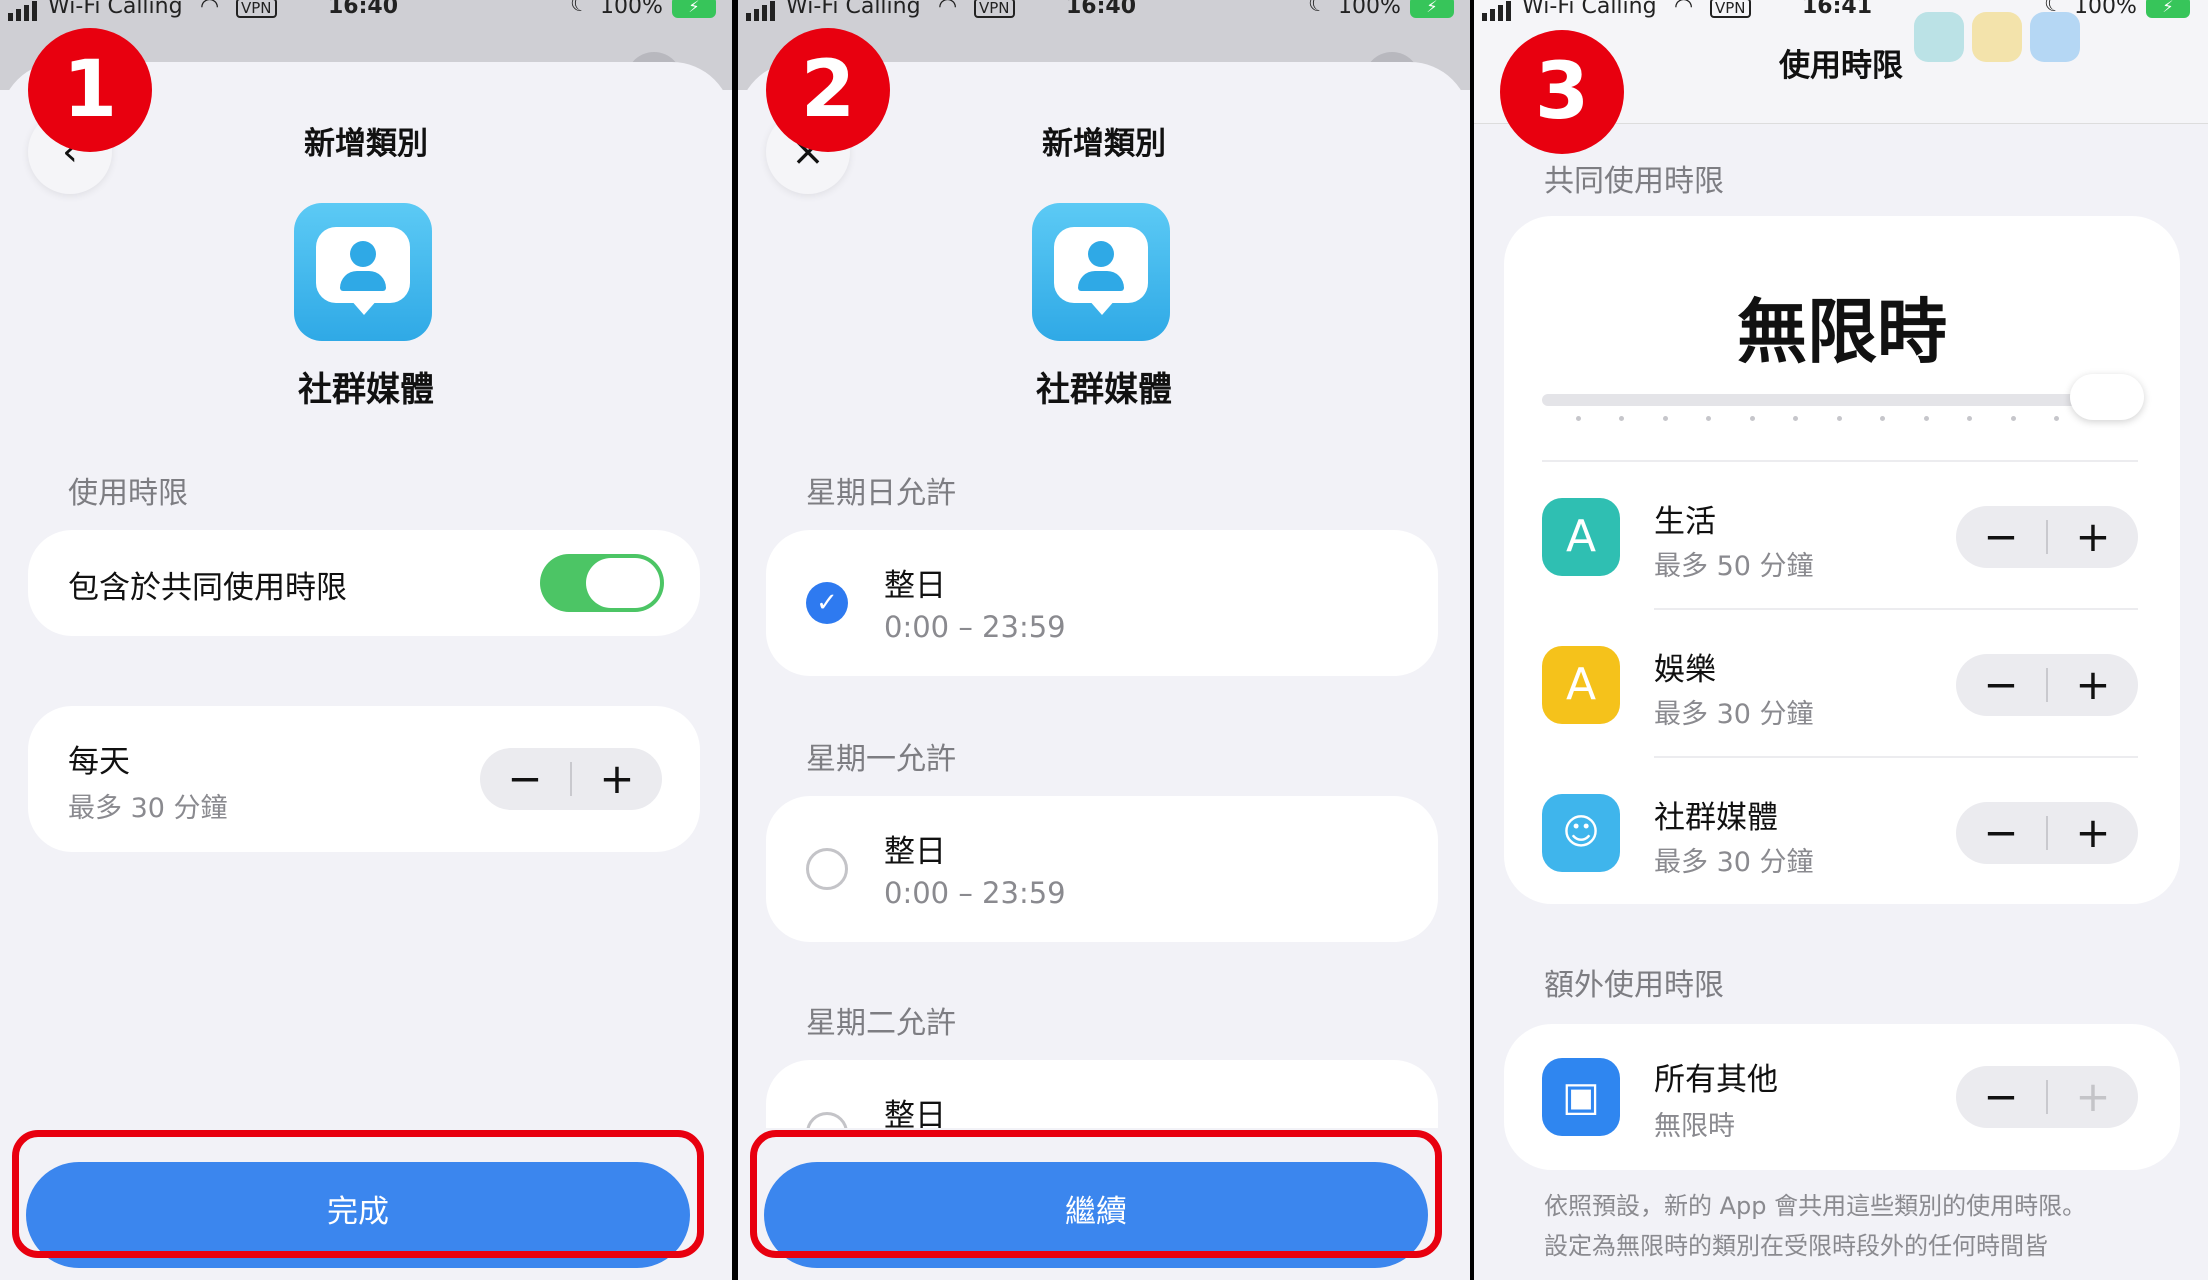 The width and height of the screenshot is (2208, 1280). Describe the element at coordinates (827, 603) in the screenshot. I see `checkmark-icon: ✓` at that location.